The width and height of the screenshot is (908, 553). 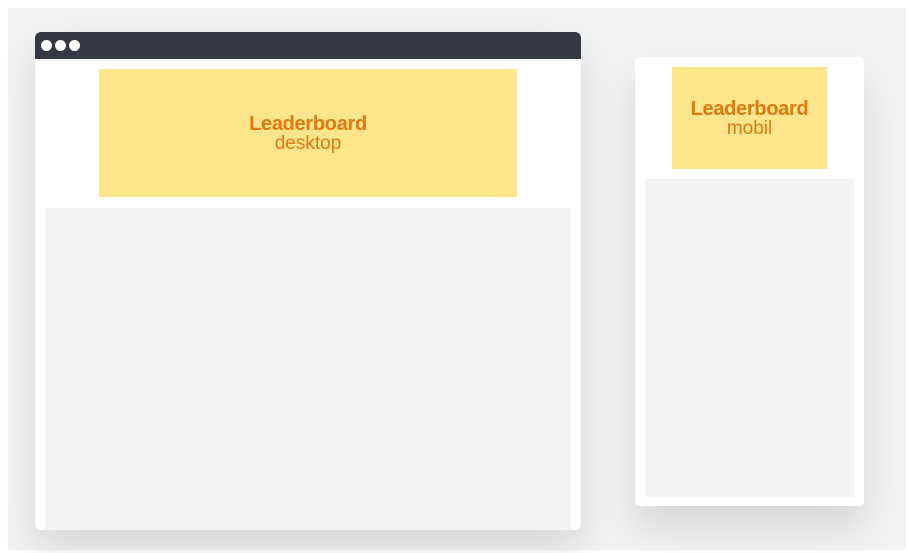 I want to click on desktop-ad-subtitle: desktop, so click(x=308, y=143).